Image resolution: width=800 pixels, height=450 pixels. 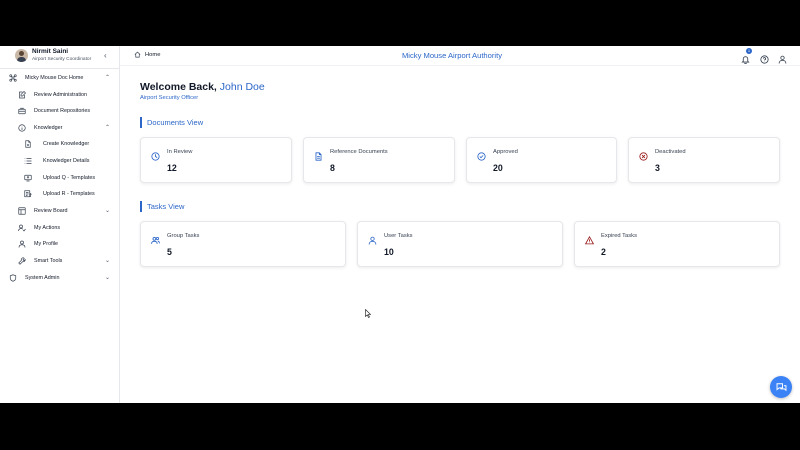 I want to click on sidebar-item-label: My Actions, so click(x=47, y=228).